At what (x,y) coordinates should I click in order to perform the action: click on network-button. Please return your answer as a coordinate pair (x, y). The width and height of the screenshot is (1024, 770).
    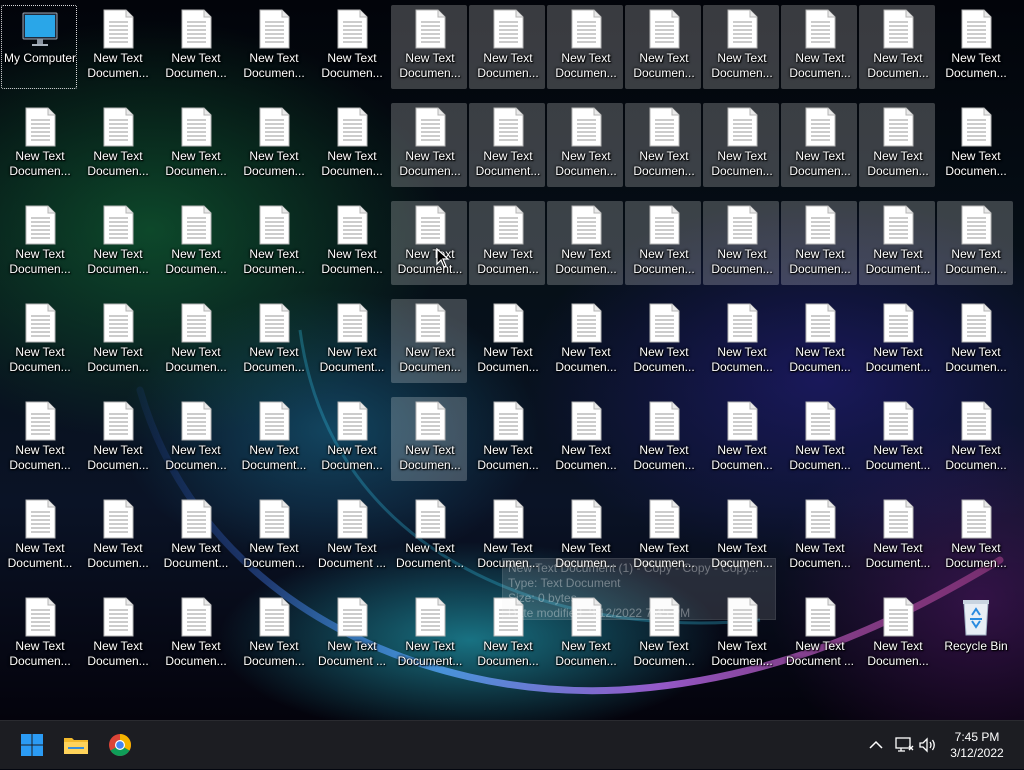
    Looking at the image, I should click on (904, 745).